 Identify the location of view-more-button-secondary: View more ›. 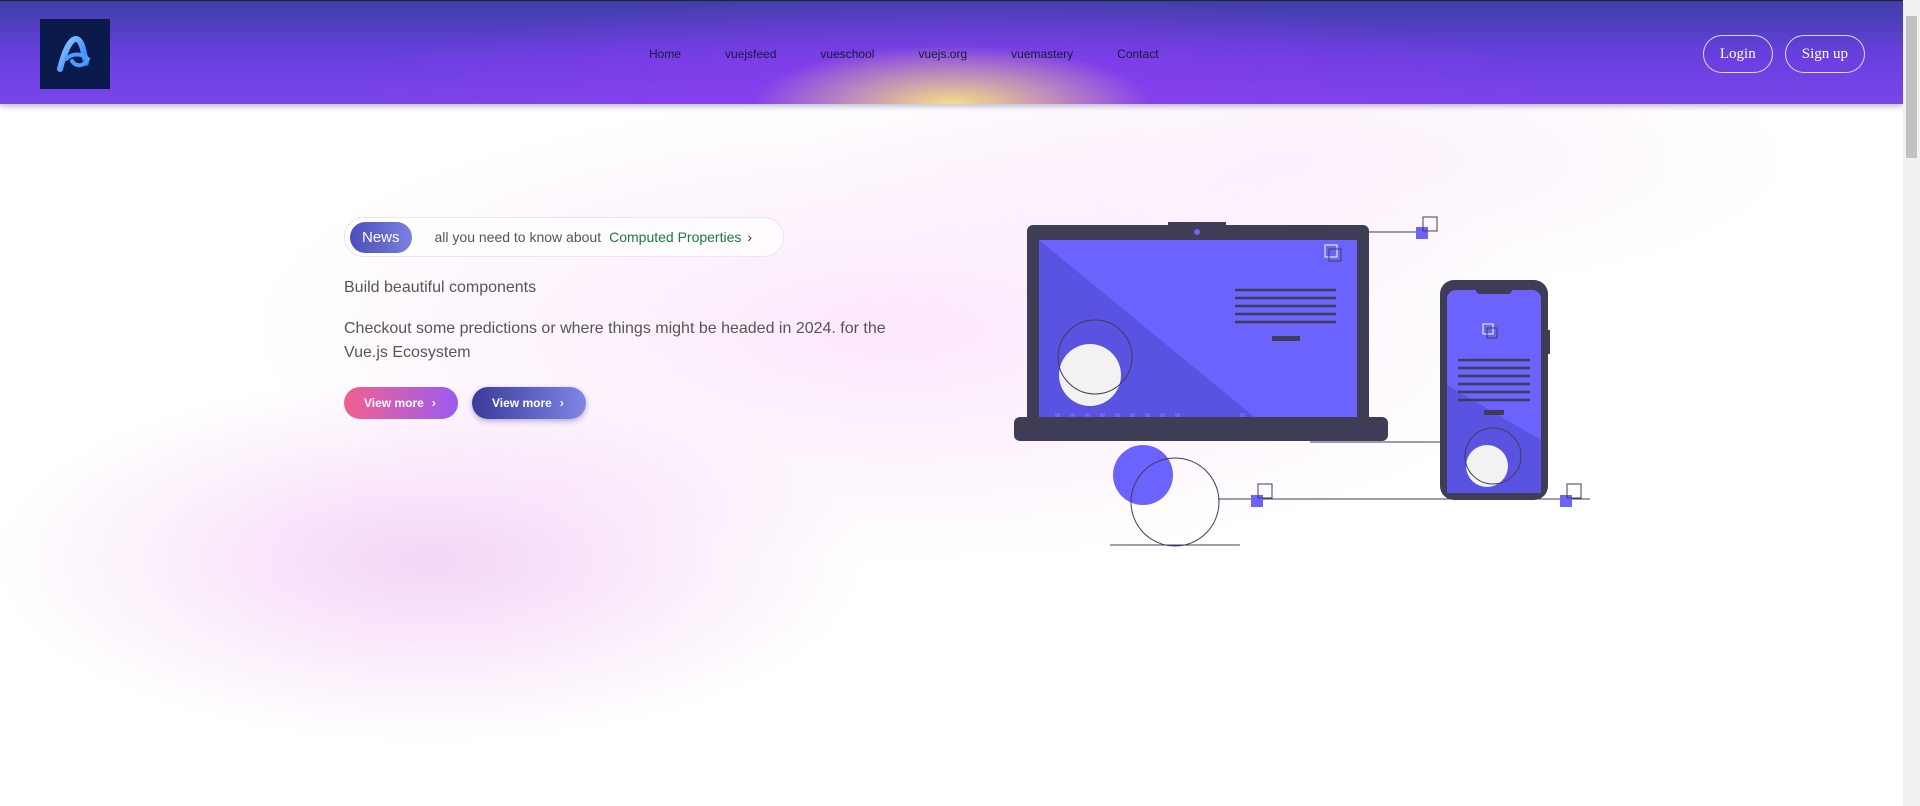
(529, 403).